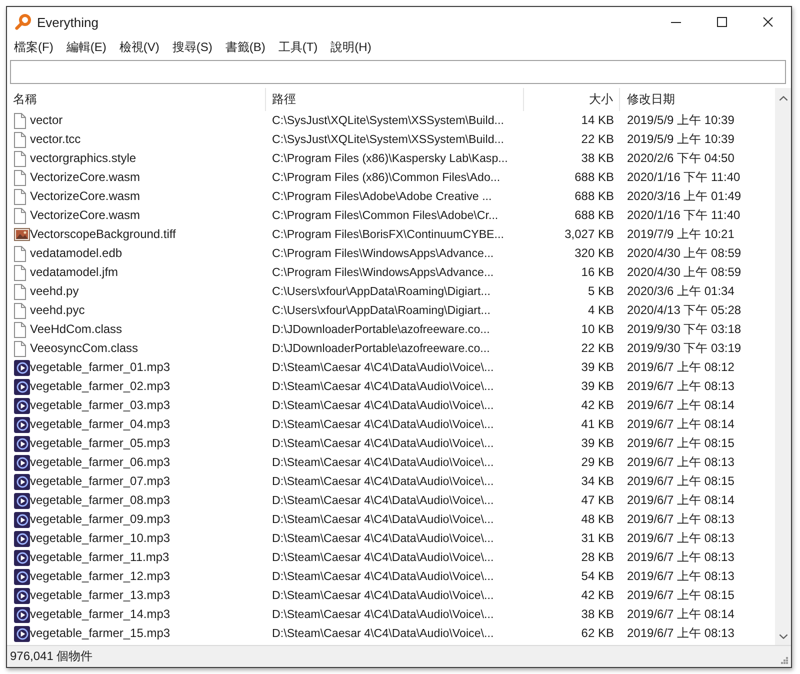  I want to click on scrollbar, so click(783, 366).